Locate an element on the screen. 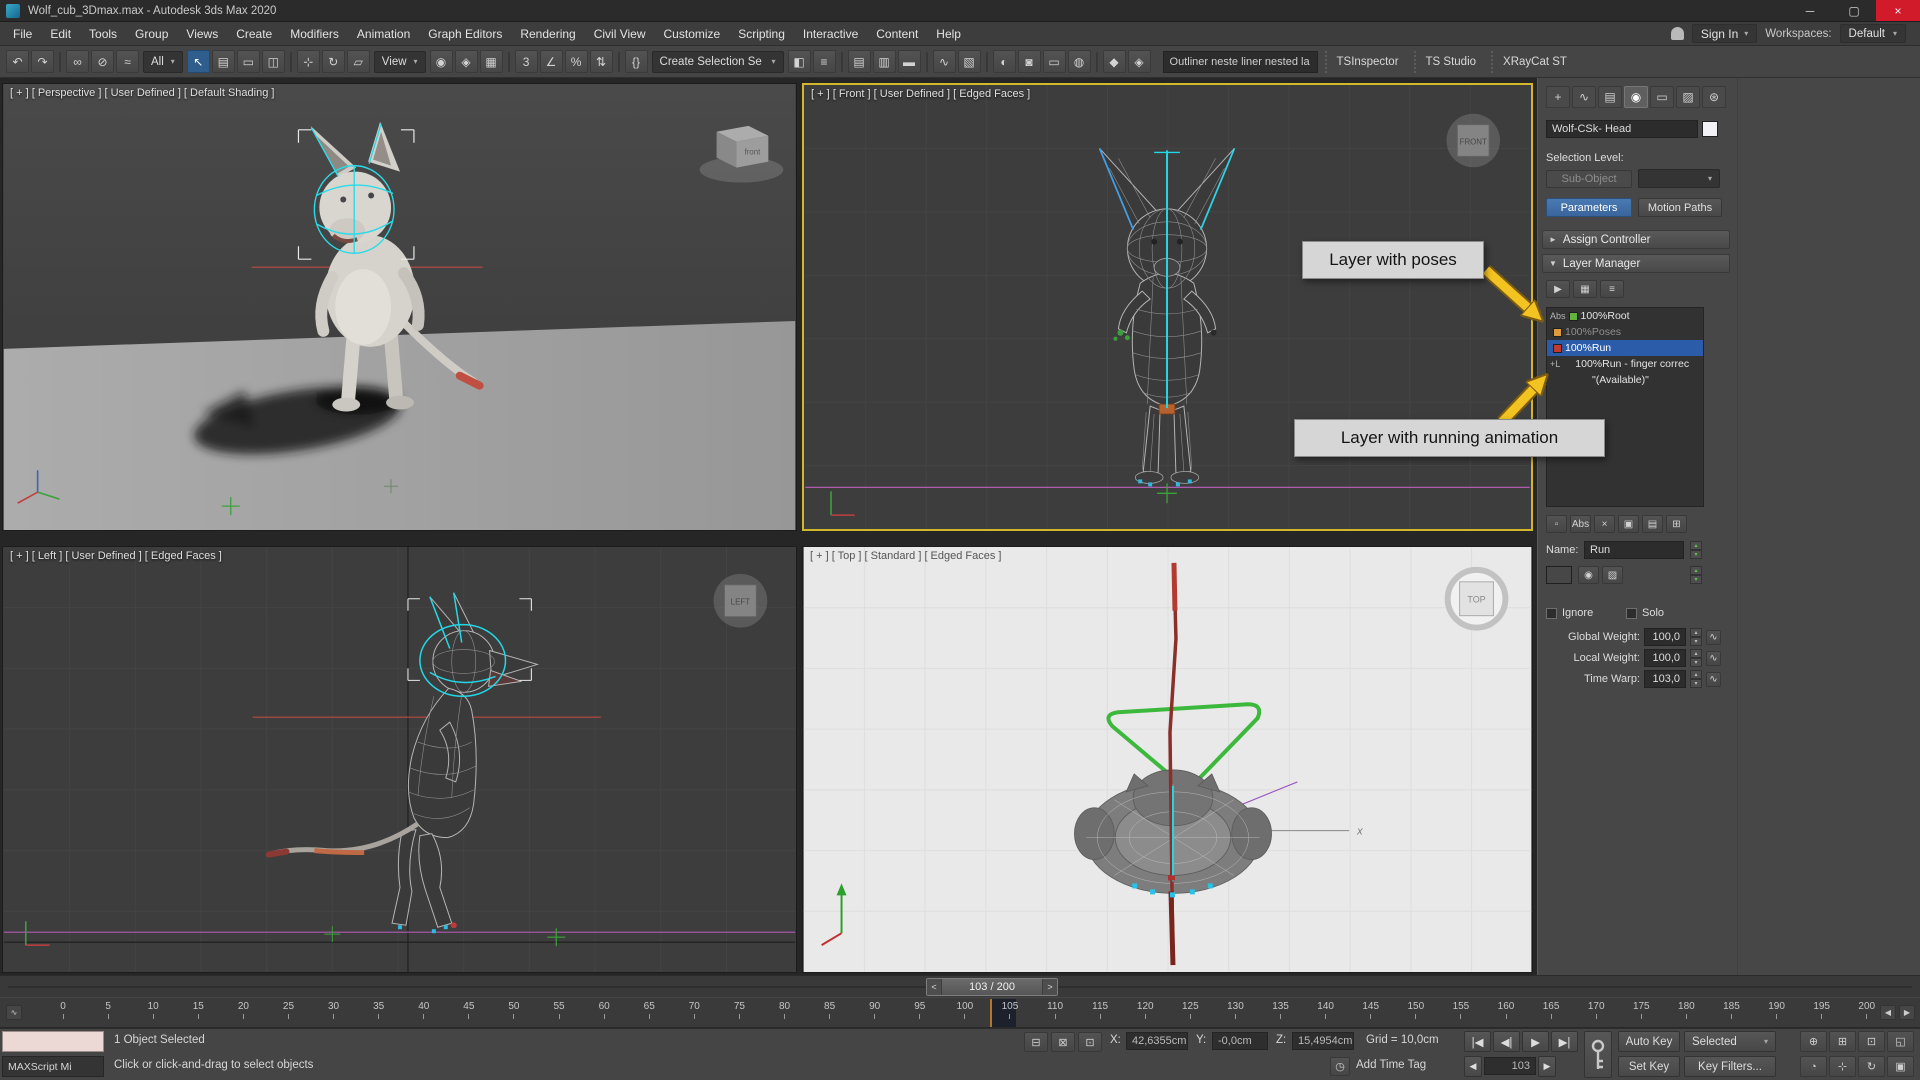 The width and height of the screenshot is (1920, 1080). absolute-mode-icon: ⊡ is located at coordinates (1090, 1042).